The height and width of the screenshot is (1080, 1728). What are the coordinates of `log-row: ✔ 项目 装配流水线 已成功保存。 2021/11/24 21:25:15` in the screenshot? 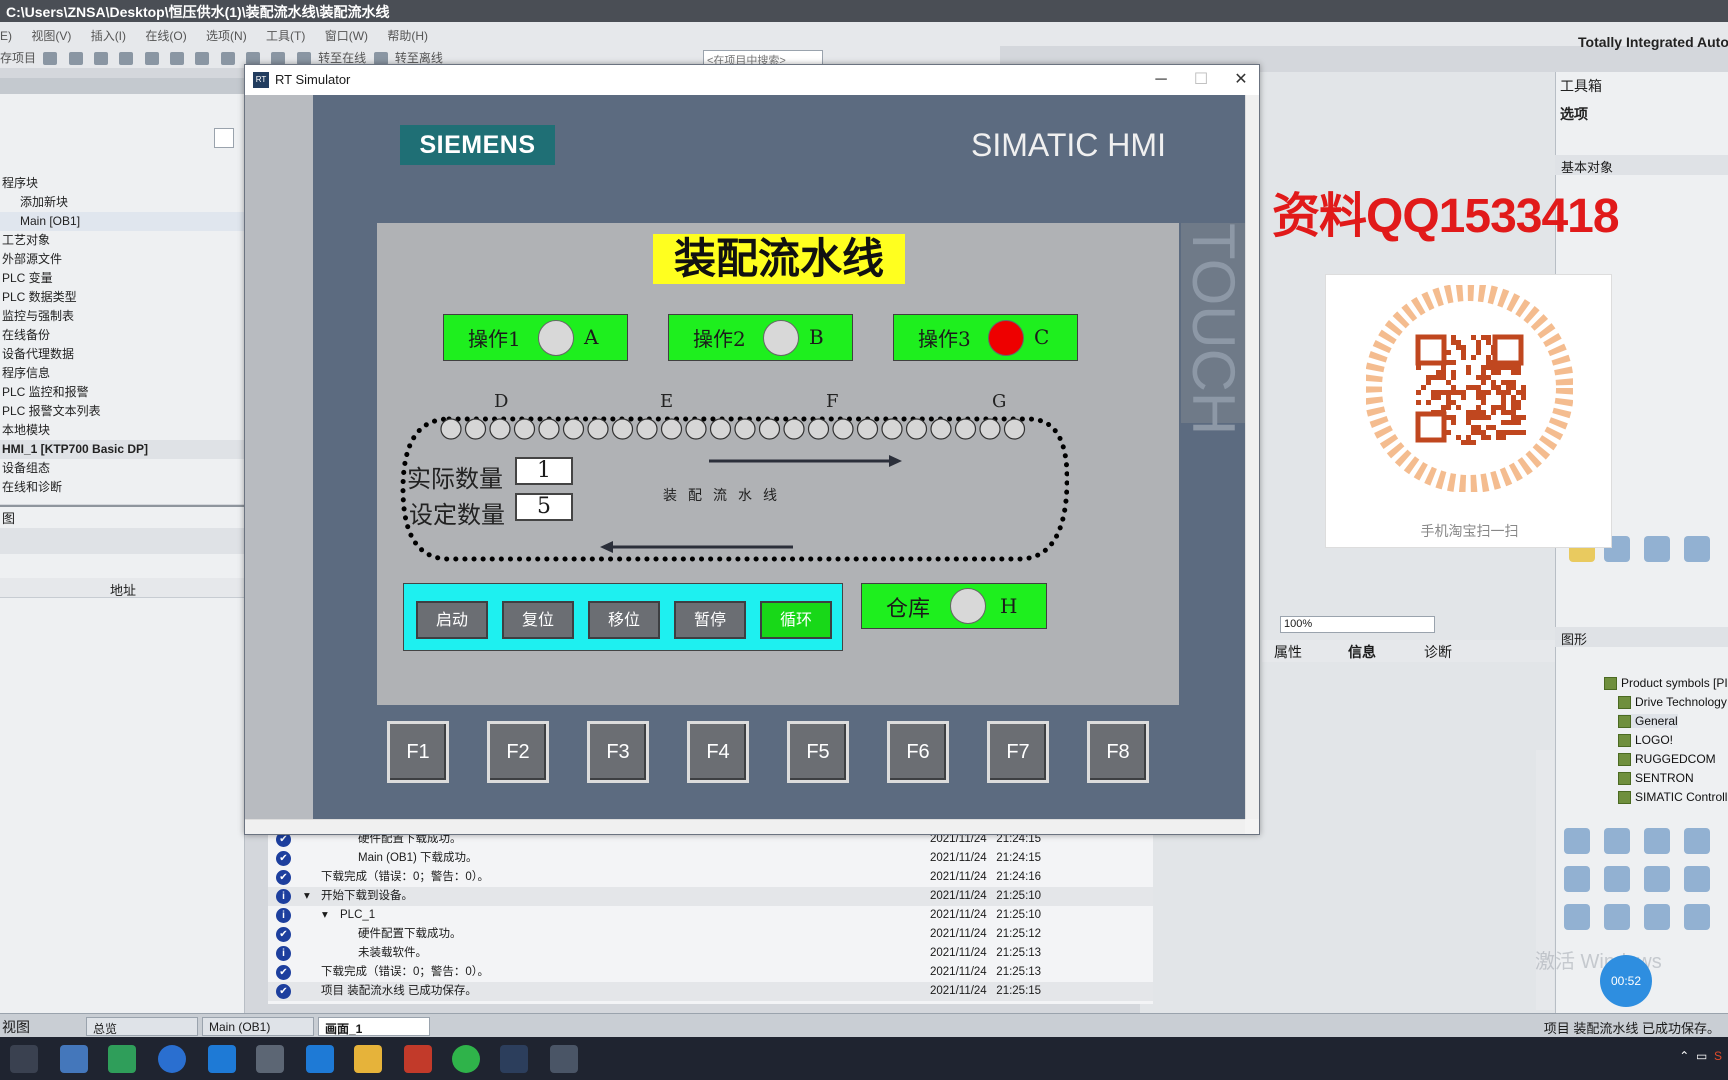 It's located at (710, 991).